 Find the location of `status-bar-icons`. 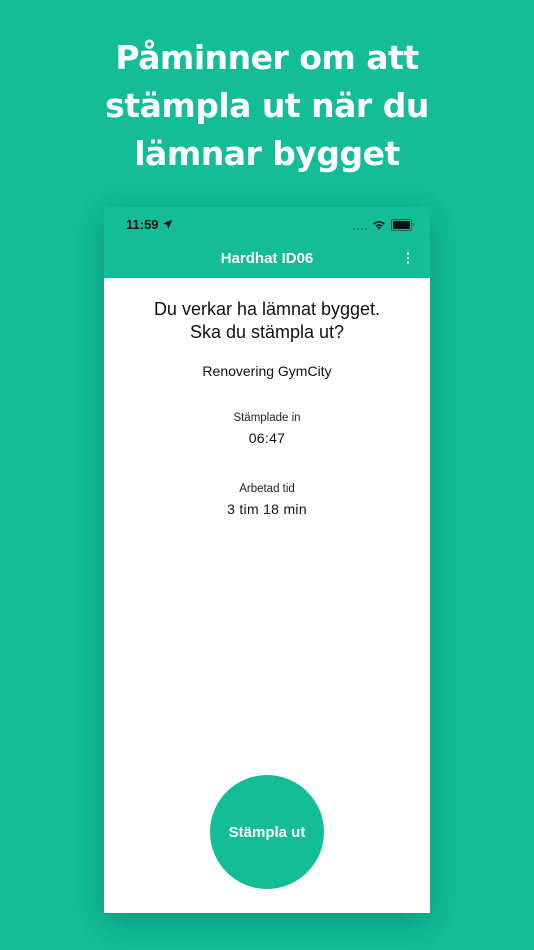

status-bar-icons is located at coordinates (383, 225).